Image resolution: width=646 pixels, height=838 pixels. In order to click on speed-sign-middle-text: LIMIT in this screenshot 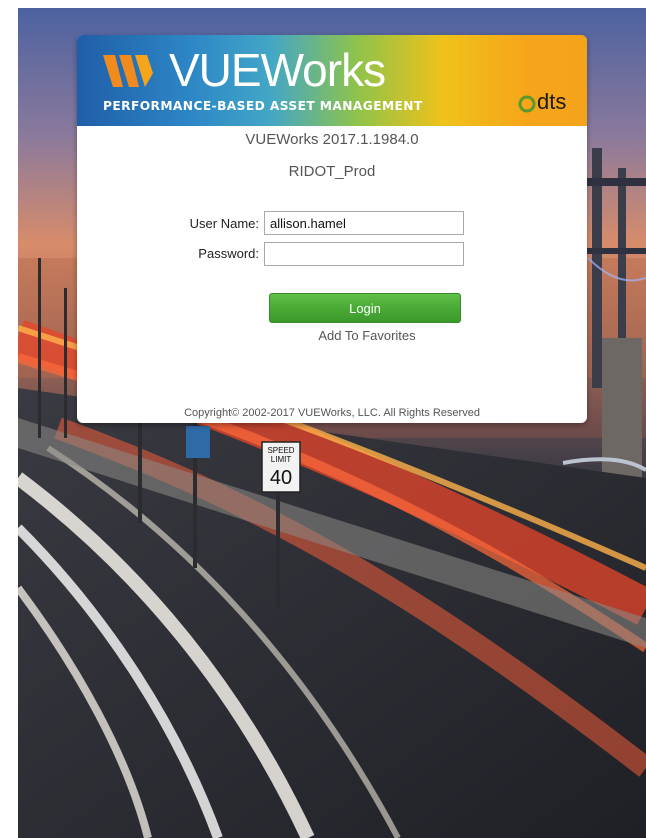, I will do `click(281, 459)`.